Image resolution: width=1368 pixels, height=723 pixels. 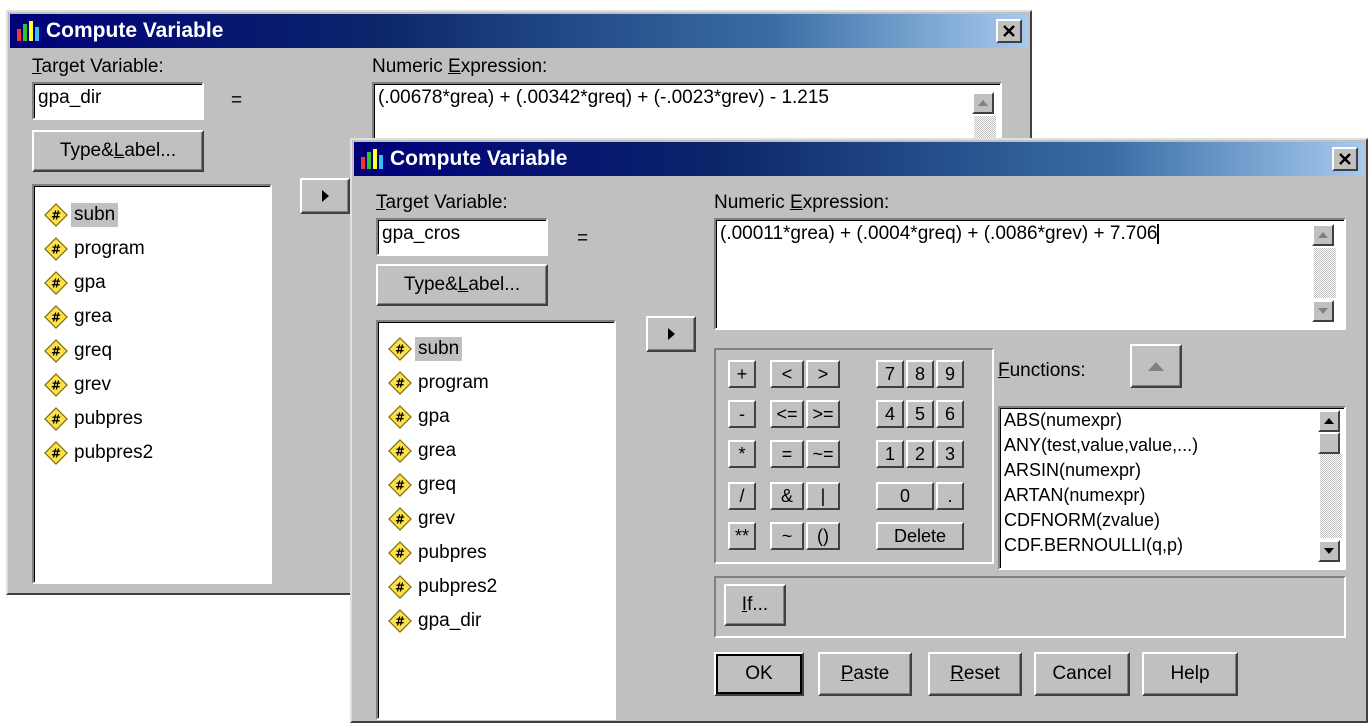 I want to click on reset-button: Reset, so click(x=975, y=674).